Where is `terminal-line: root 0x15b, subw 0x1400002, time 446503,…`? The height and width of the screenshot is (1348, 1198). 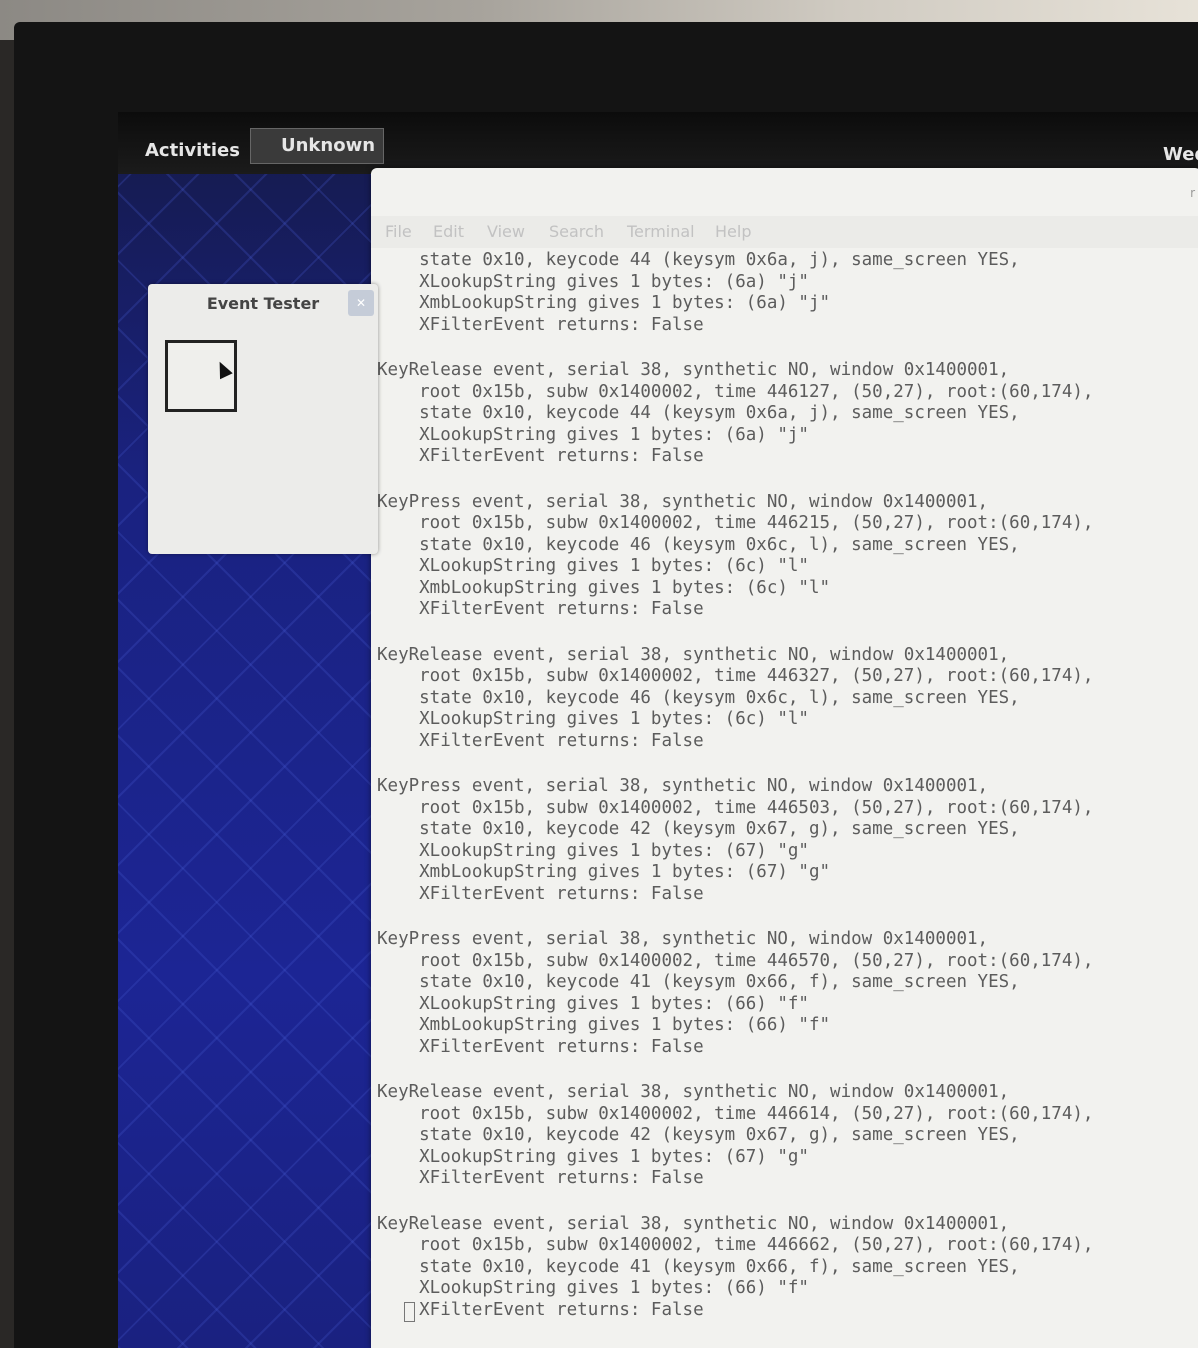
terminal-line: root 0x15b, subw 0x1400002, time 446503,… is located at coordinates (735, 807).